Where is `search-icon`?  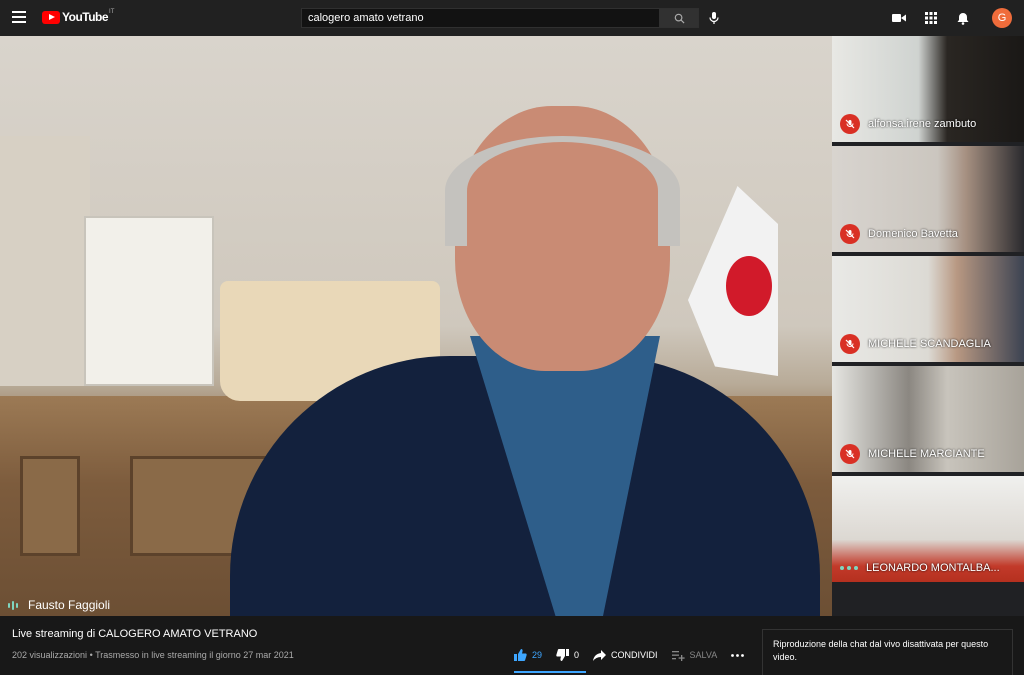
search-icon is located at coordinates (679, 18).